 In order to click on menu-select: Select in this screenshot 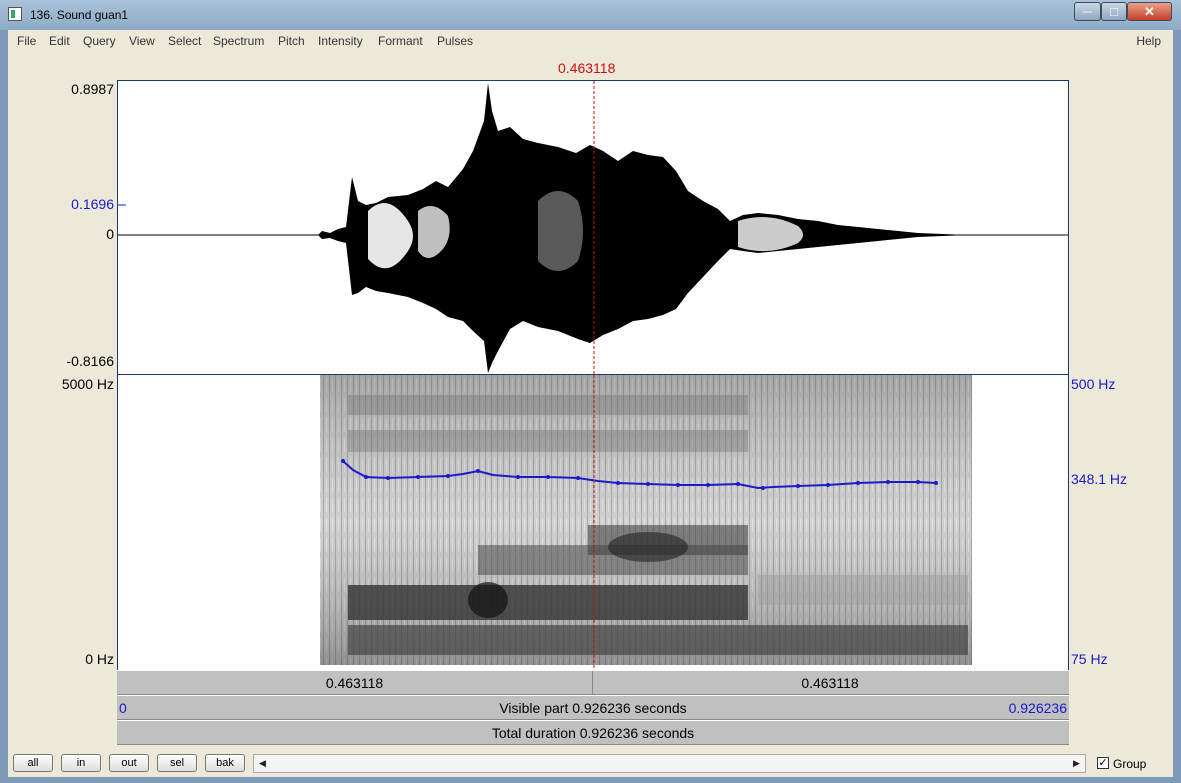, I will do `click(184, 41)`.